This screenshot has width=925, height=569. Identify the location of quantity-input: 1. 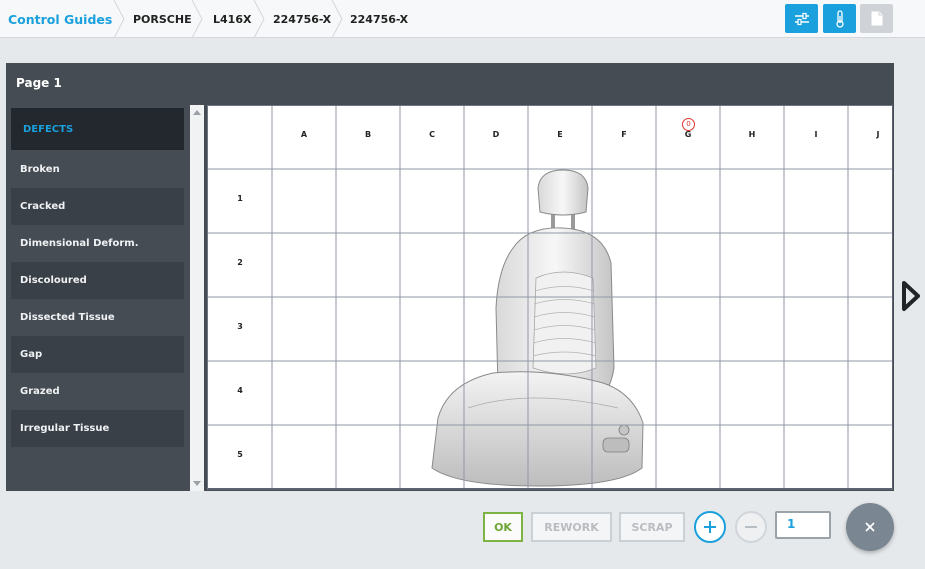
(803, 525).